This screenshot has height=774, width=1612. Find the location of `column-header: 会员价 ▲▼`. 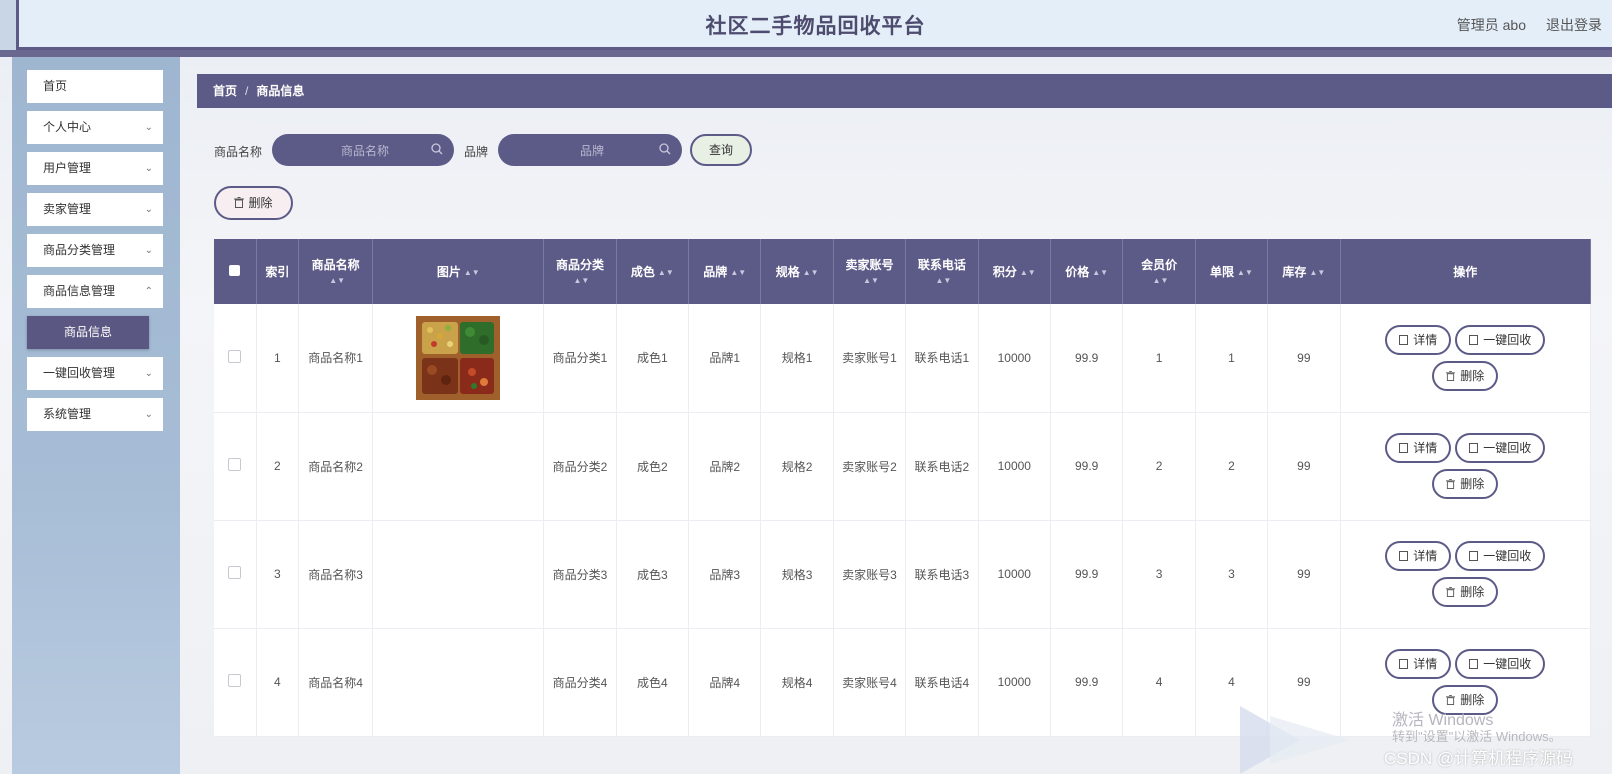

column-header: 会员价 ▲▼ is located at coordinates (1159, 271).